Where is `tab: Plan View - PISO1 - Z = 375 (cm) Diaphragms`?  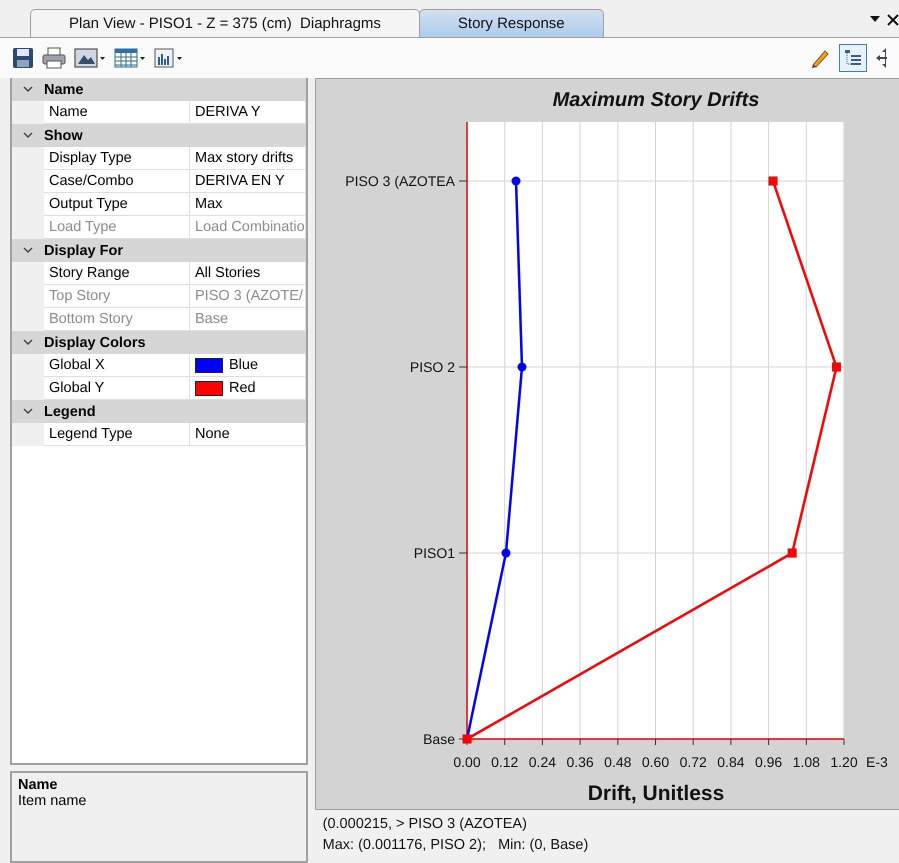
tab: Plan View - PISO1 - Z = 375 (cm) Diaphragms is located at coordinates (225, 23).